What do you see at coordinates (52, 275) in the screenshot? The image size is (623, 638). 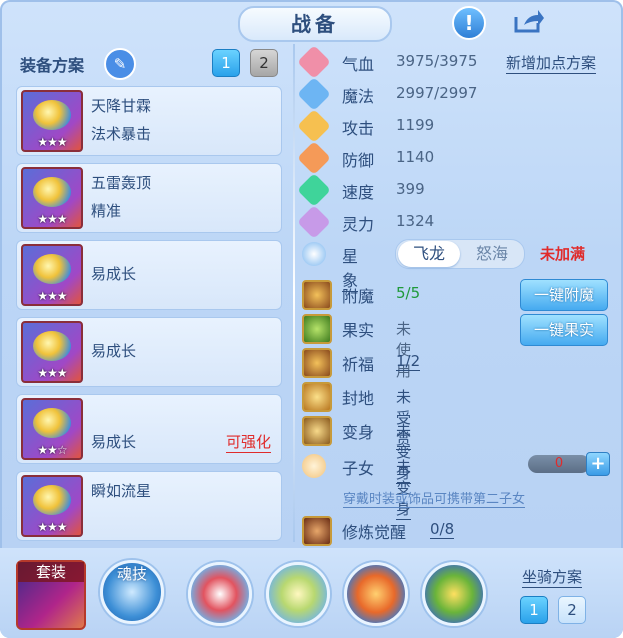 I see `armor-icon: ★★★` at bounding box center [52, 275].